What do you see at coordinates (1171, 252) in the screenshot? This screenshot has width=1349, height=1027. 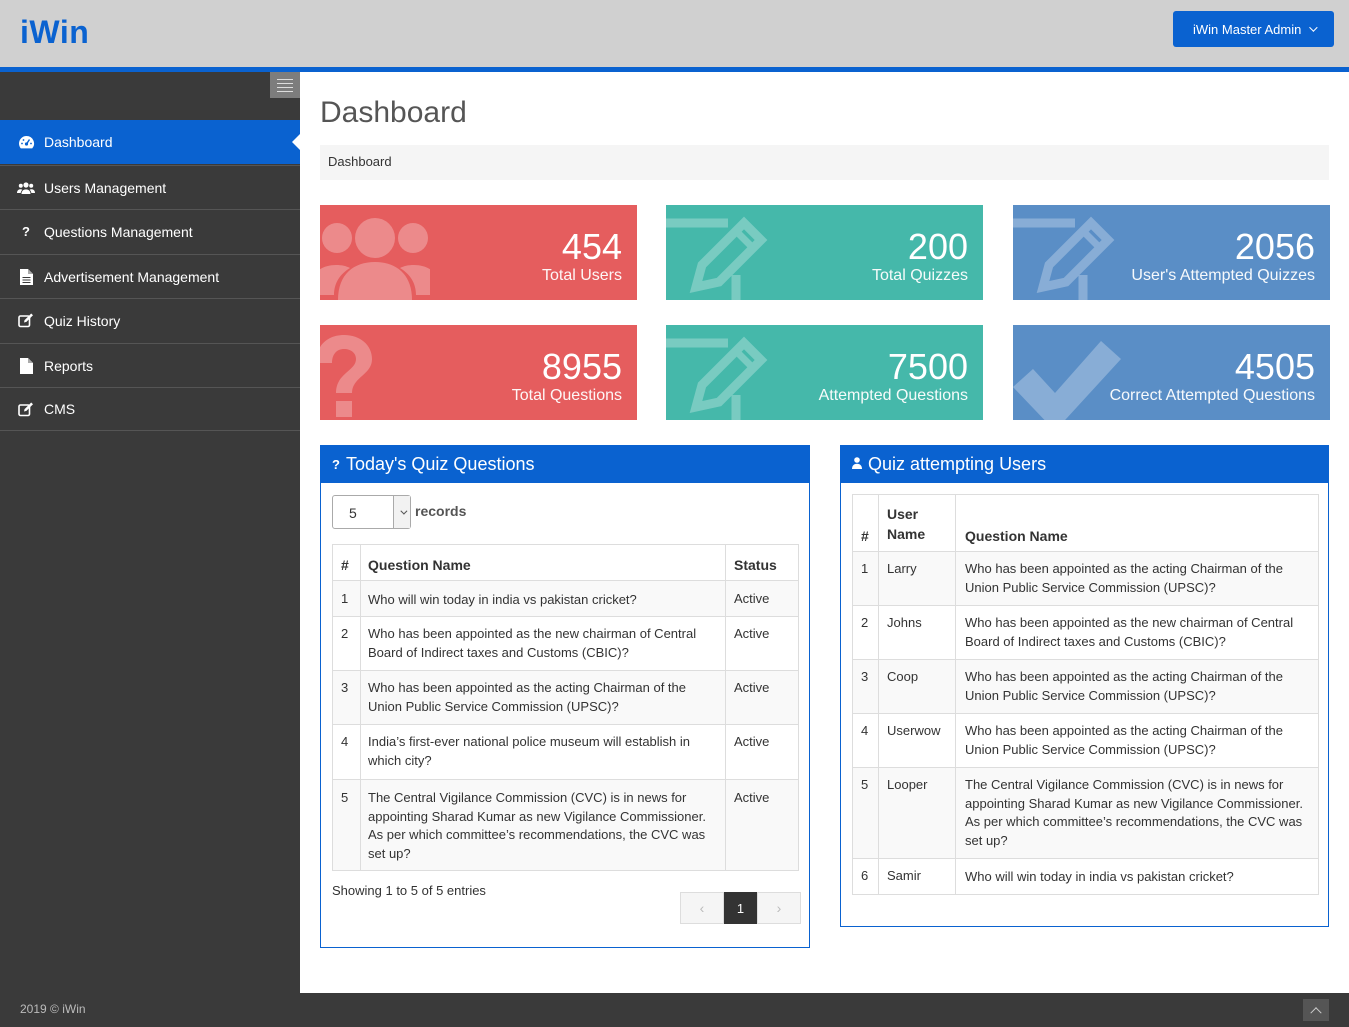 I see `stat-card-users-attempted-quizzes: 2056 User's Attempted Quizzes` at bounding box center [1171, 252].